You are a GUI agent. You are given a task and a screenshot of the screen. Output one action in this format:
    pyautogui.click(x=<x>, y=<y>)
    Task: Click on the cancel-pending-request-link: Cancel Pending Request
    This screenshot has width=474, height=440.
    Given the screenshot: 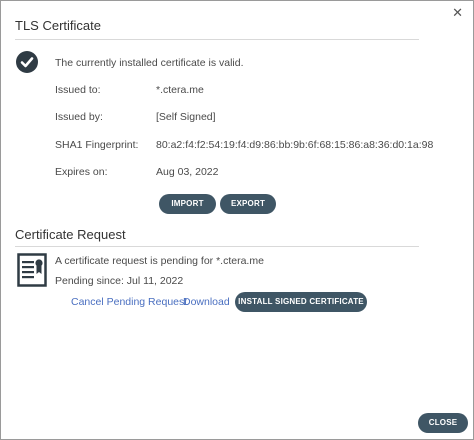 What is the action you would take?
    pyautogui.click(x=129, y=302)
    